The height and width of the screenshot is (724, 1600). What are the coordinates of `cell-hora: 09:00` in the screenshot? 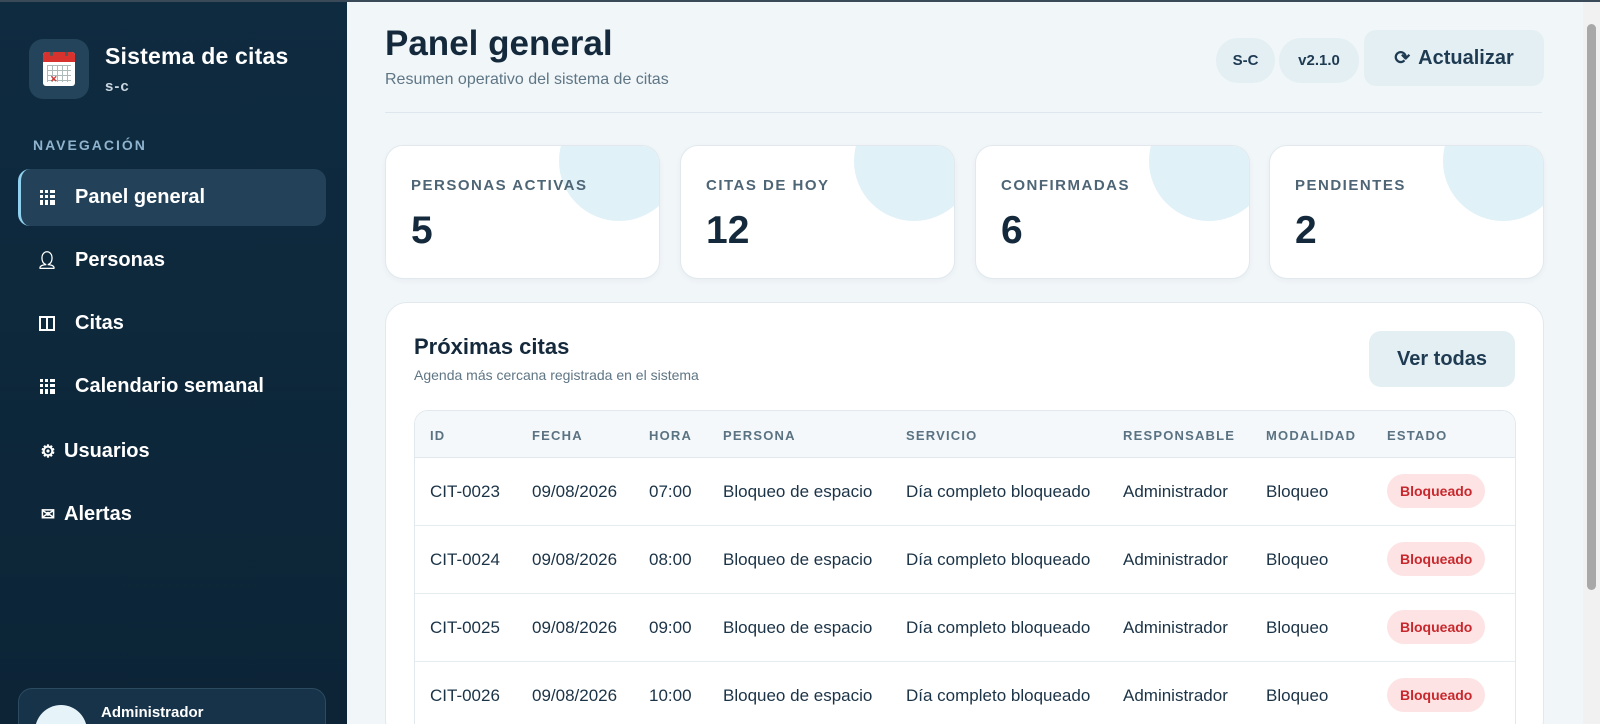 It's located at (670, 627).